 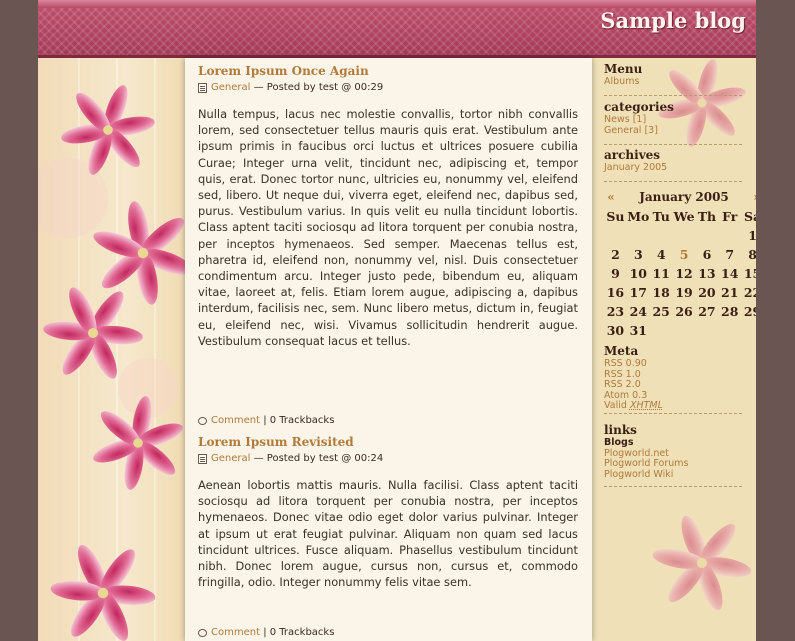 I want to click on header-band, so click(x=397, y=4).